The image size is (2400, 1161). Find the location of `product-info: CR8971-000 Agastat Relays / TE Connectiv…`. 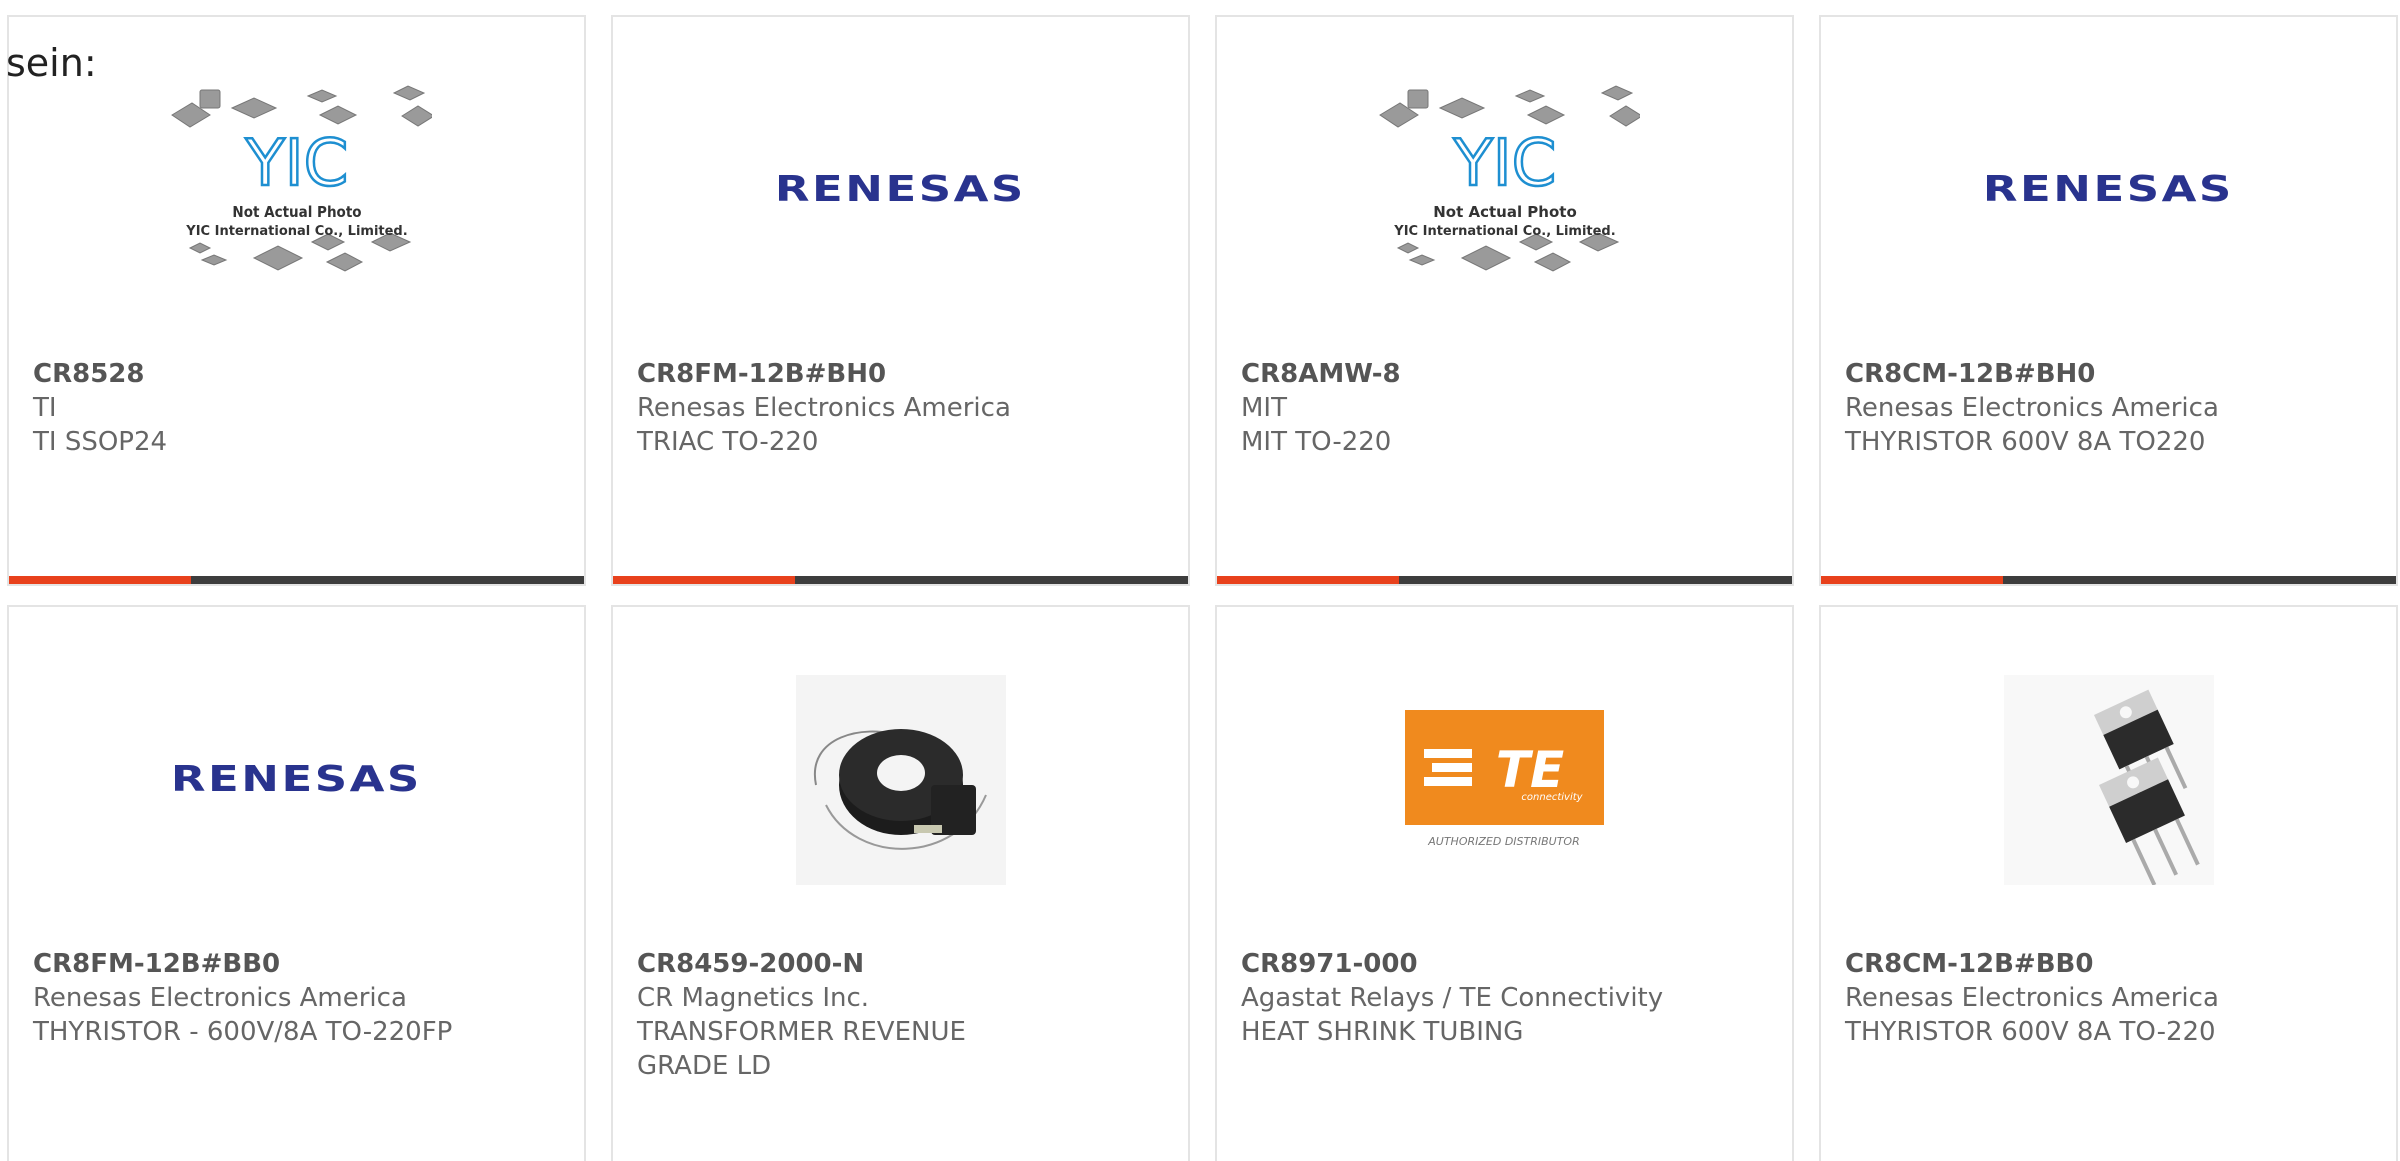

product-info: CR8971-000 Agastat Relays / TE Connectiv… is located at coordinates (1504, 998).